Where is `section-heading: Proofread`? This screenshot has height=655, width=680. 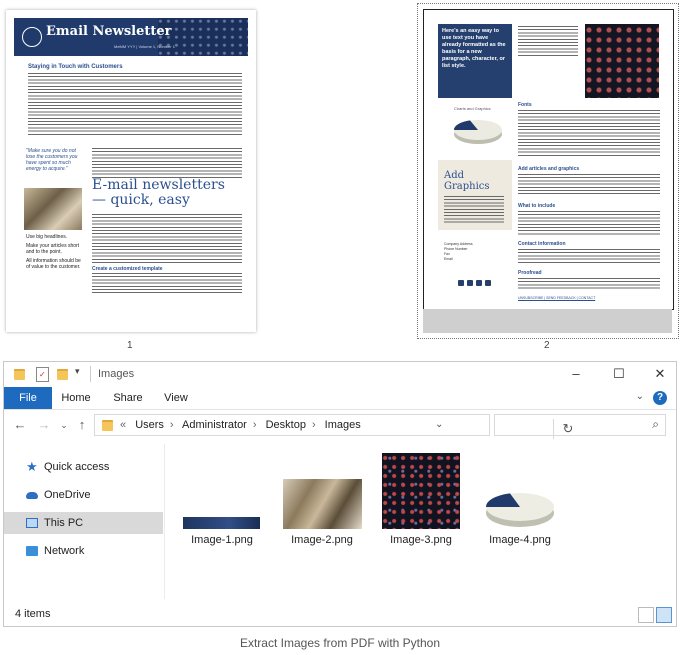
section-heading: Proofread is located at coordinates (530, 273).